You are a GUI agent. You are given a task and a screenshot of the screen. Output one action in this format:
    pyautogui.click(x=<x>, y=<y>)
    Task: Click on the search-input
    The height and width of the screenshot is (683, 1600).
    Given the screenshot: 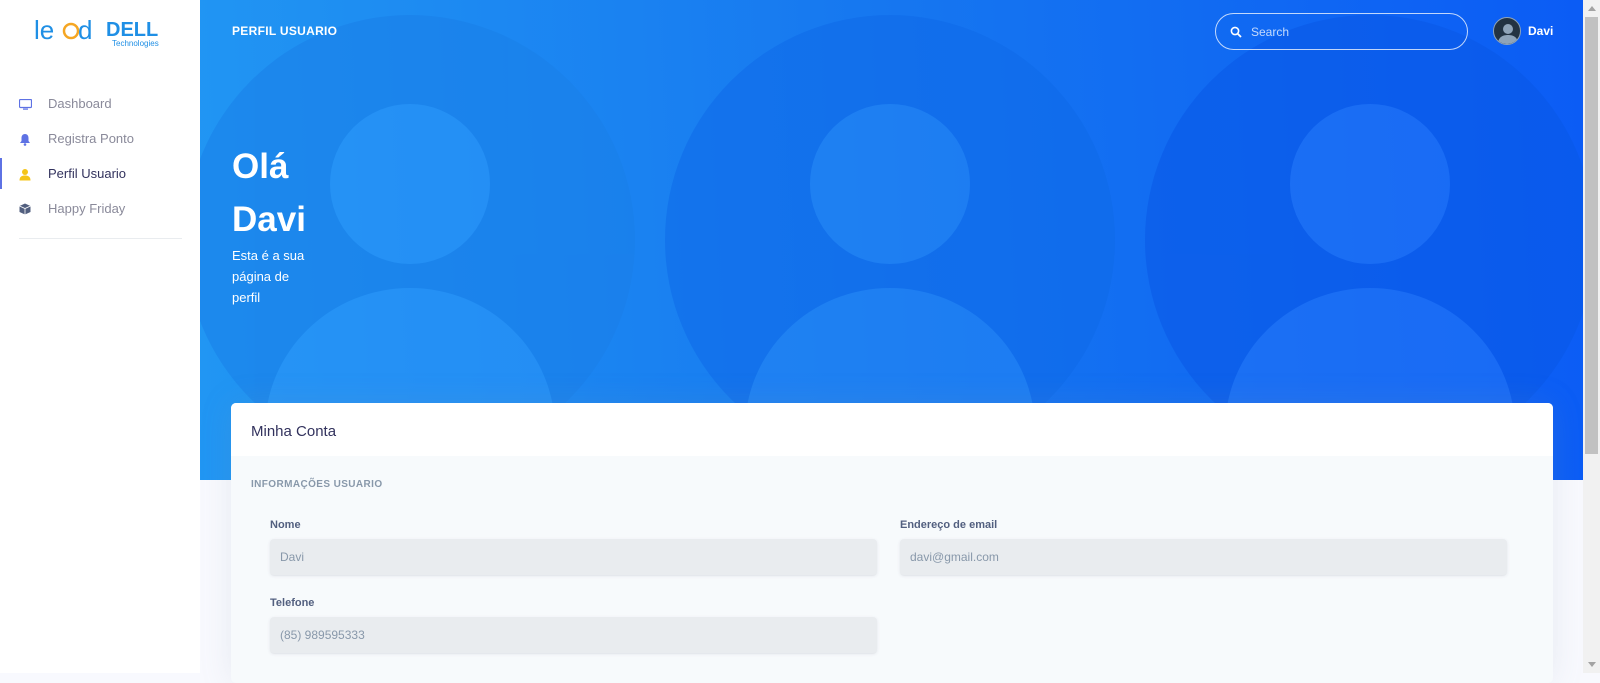 What is the action you would take?
    pyautogui.click(x=1351, y=31)
    